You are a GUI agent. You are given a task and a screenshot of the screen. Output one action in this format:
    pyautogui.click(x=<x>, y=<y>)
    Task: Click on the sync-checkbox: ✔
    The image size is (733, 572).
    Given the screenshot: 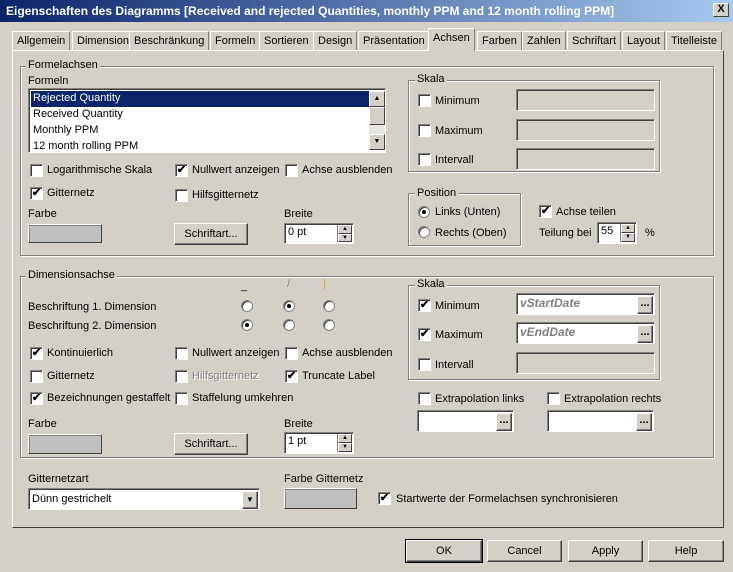 What is the action you would take?
    pyautogui.click(x=384, y=498)
    